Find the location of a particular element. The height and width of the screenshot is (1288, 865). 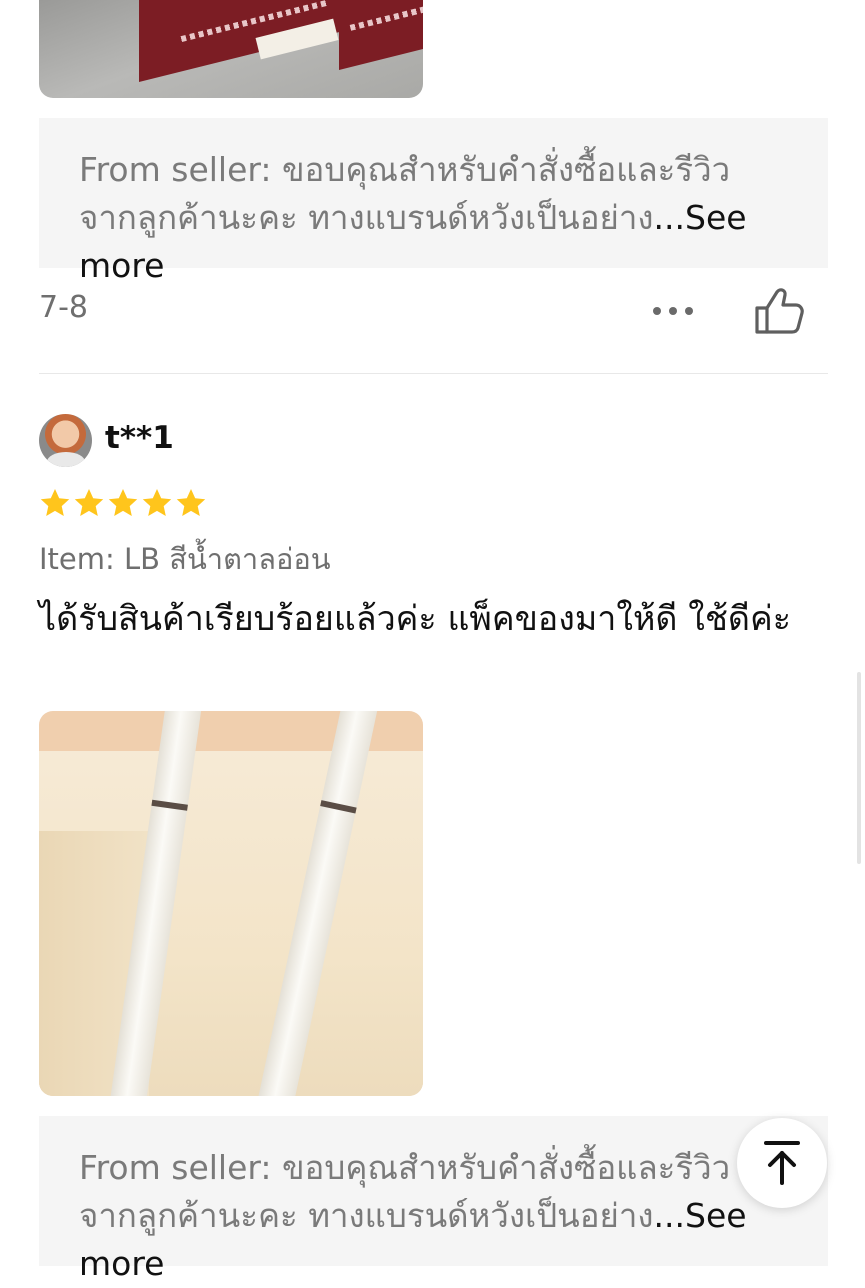

previous-review-photo is located at coordinates (231, 49).